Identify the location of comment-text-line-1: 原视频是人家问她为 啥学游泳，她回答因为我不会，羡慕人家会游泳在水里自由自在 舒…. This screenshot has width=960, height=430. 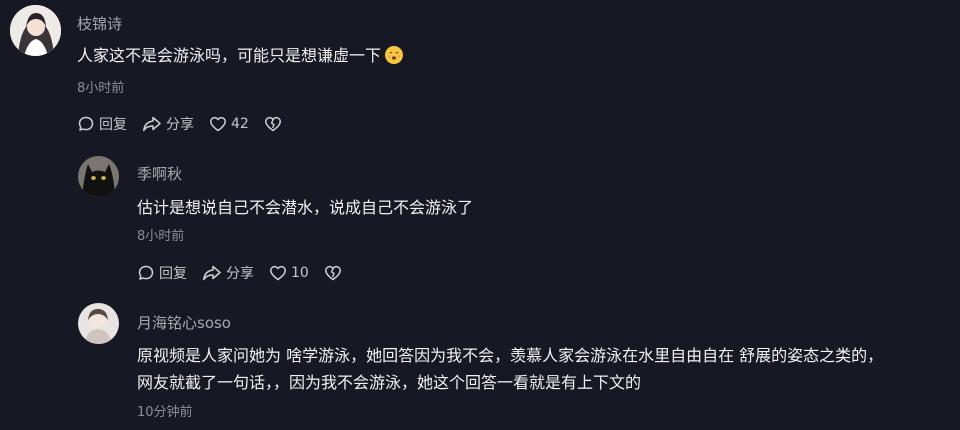
(510, 355).